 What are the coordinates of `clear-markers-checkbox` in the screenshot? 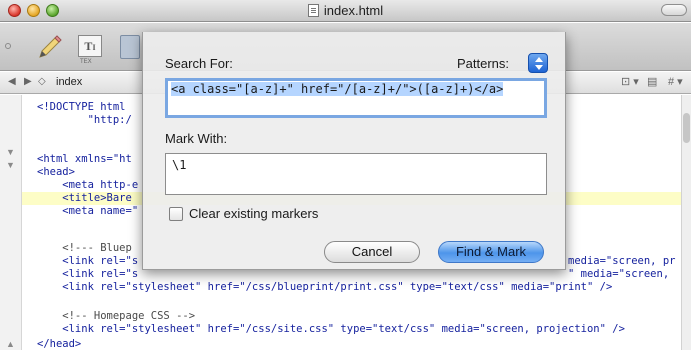 It's located at (176, 214).